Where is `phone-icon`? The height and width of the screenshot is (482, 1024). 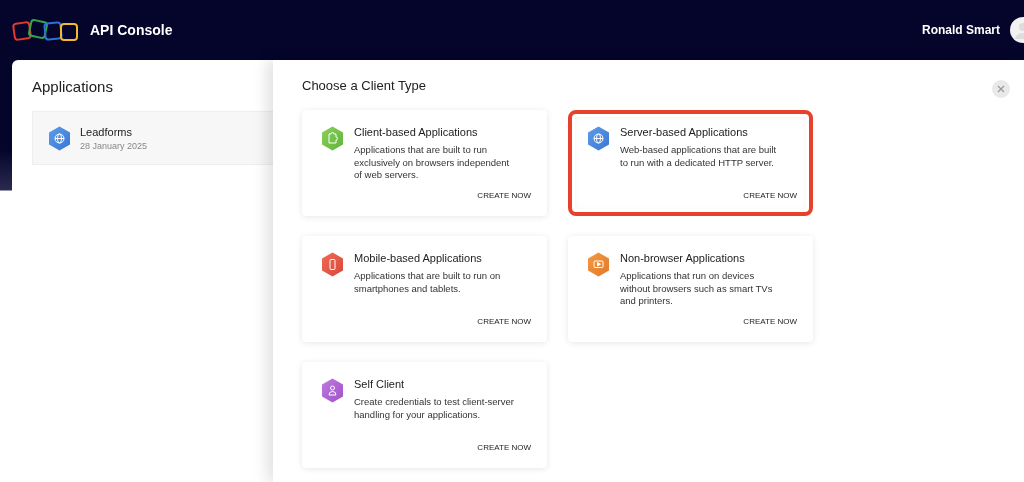 phone-icon is located at coordinates (332, 264).